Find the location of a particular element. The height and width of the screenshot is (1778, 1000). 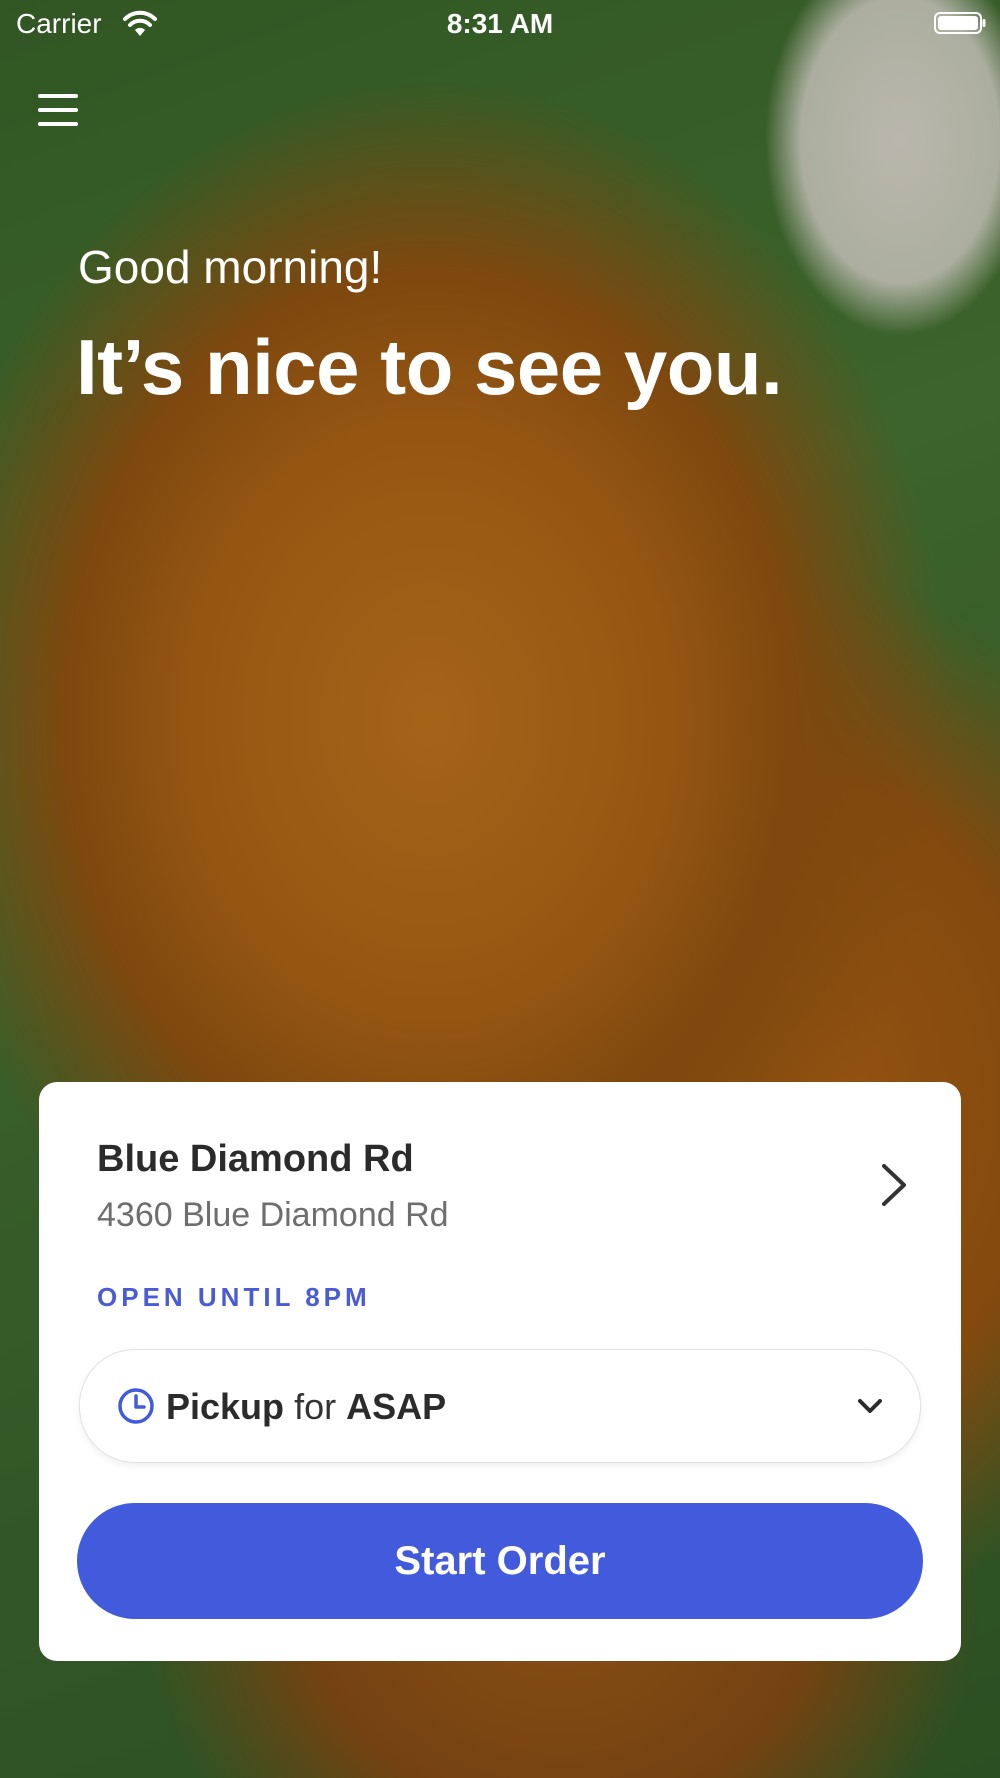

location-name: Blue Diamond Rd is located at coordinates (255, 1159).